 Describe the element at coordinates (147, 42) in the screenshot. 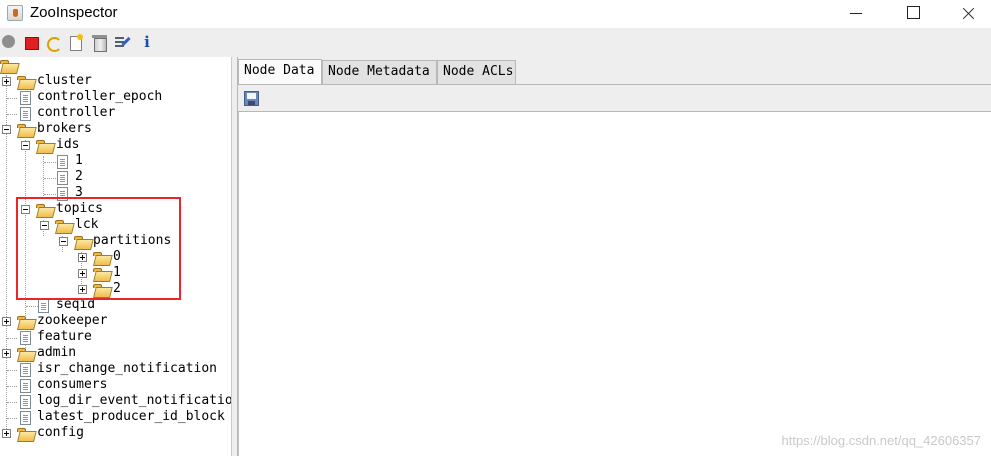

I see `info-icon: i` at that location.